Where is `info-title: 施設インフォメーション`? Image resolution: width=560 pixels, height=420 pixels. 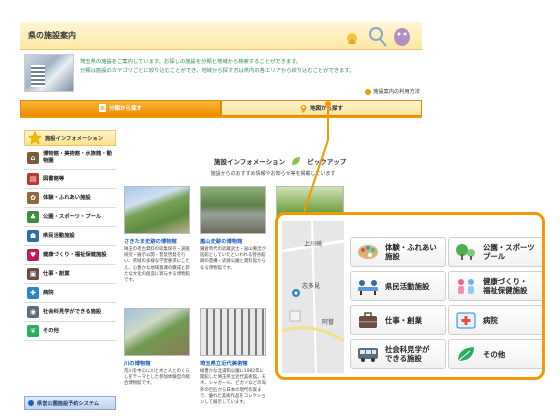 info-title: 施設インフォメーション is located at coordinates (250, 162).